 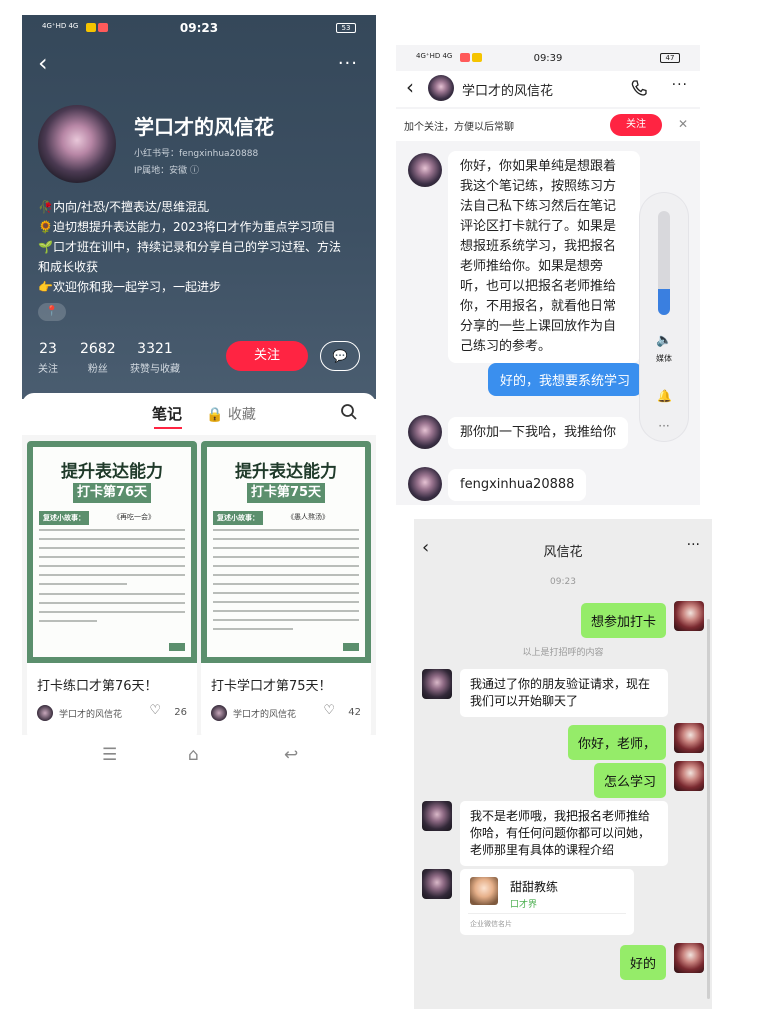 What do you see at coordinates (271, 686) in the screenshot?
I see `note-title: 打卡学口才第75天！` at bounding box center [271, 686].